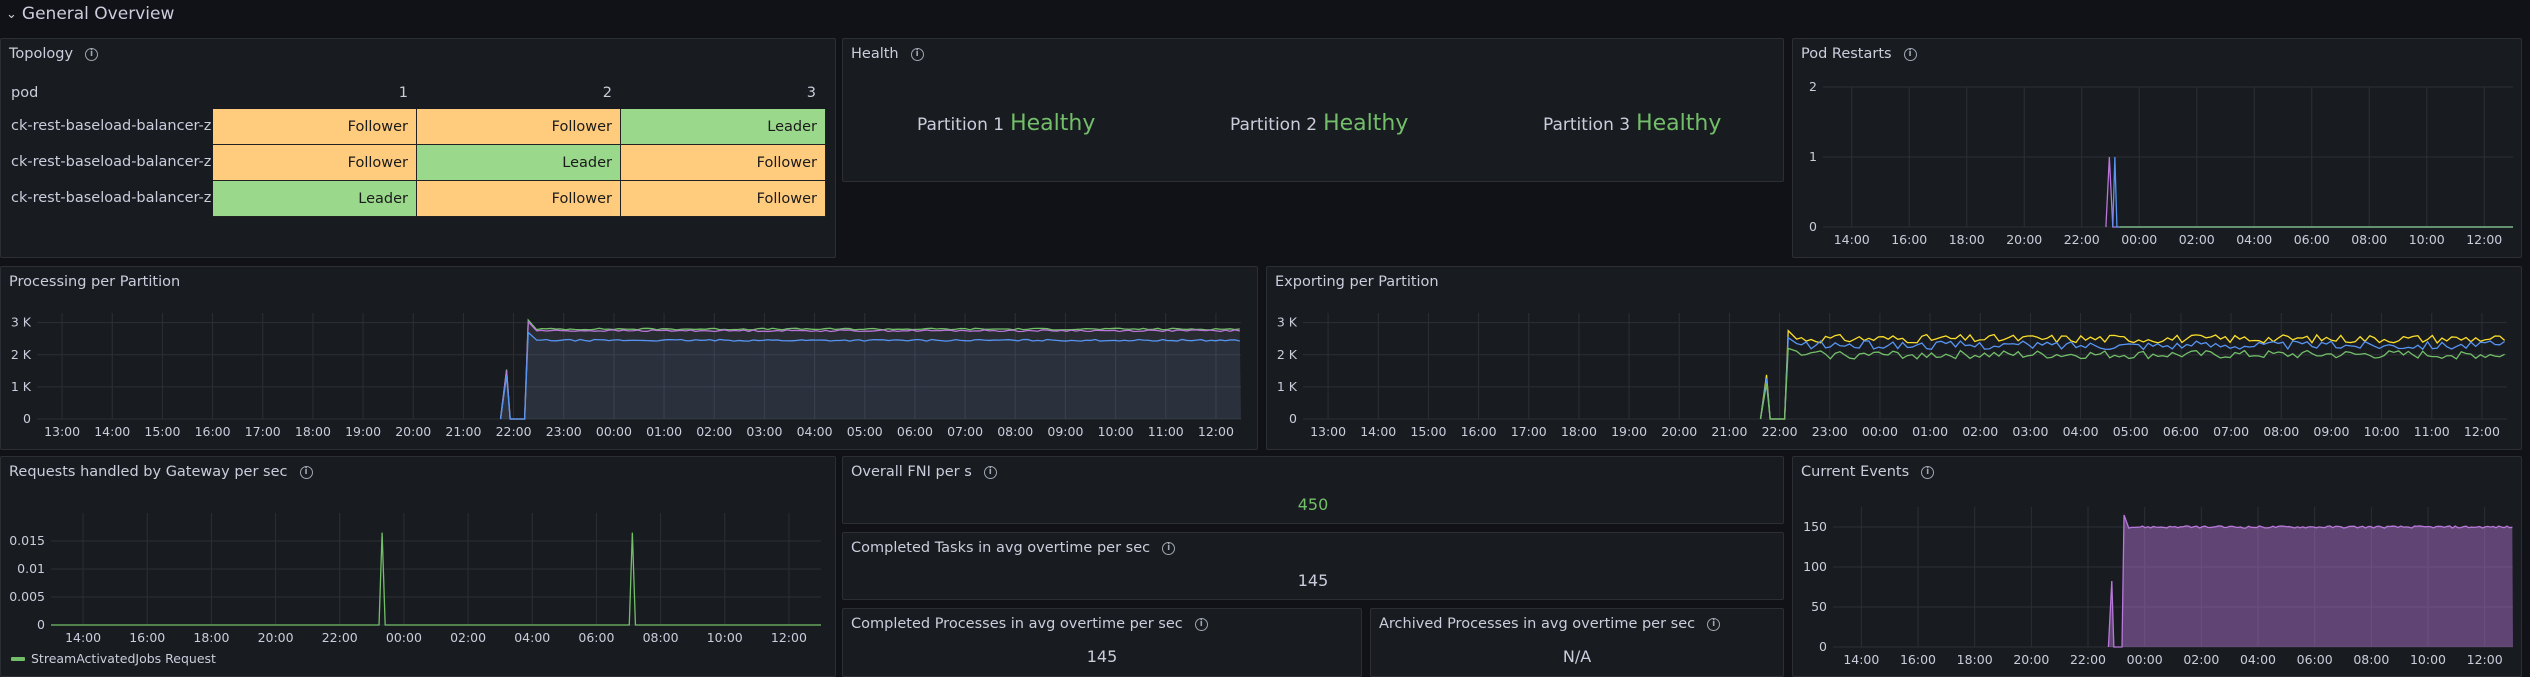 The height and width of the screenshot is (677, 2530). I want to click on x-tick-label: 00:00, so click(614, 431).